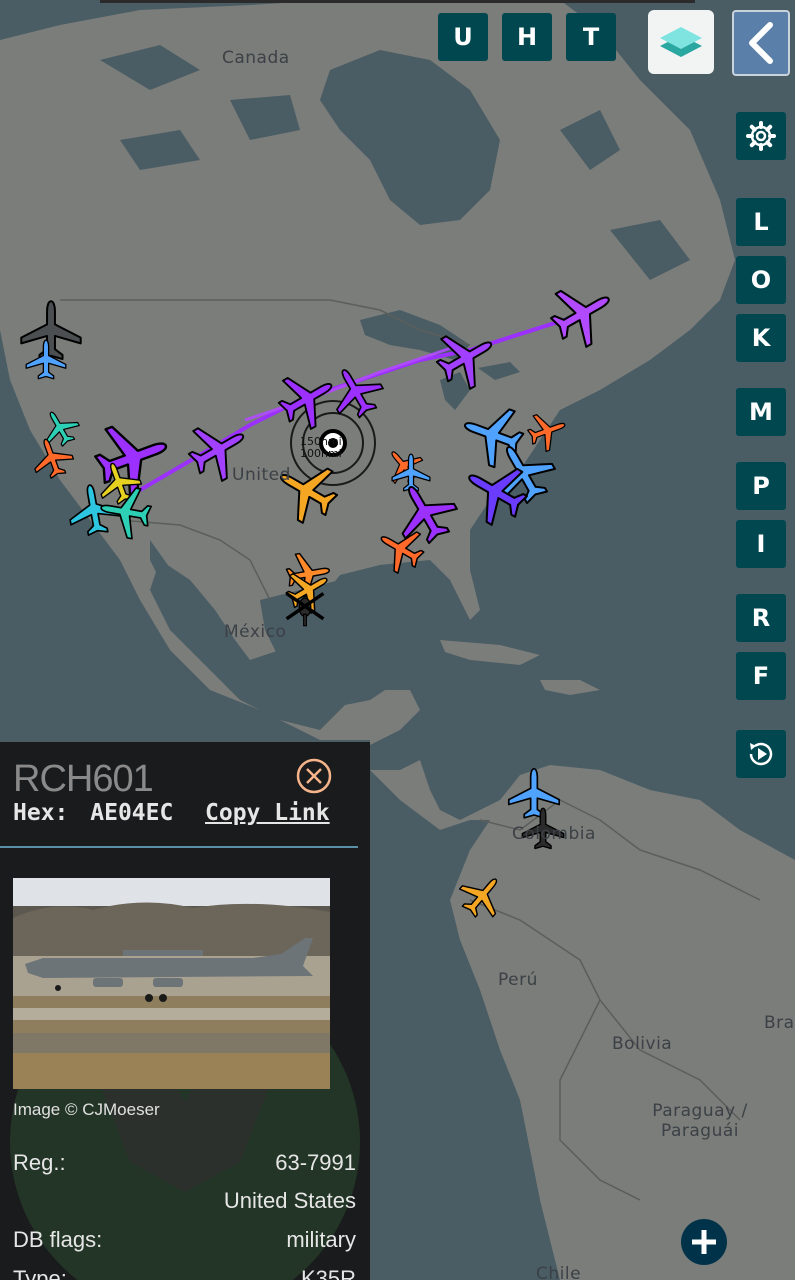 Image resolution: width=795 pixels, height=1280 pixels. Describe the element at coordinates (463, 37) in the screenshot. I see `toolbar-button-u: U` at that location.